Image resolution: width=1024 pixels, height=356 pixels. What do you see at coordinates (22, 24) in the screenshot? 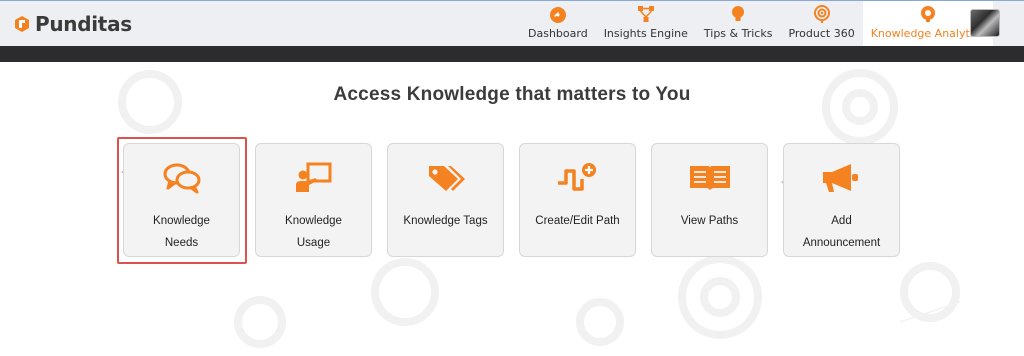
I see `punditas-logo-icon` at bounding box center [22, 24].